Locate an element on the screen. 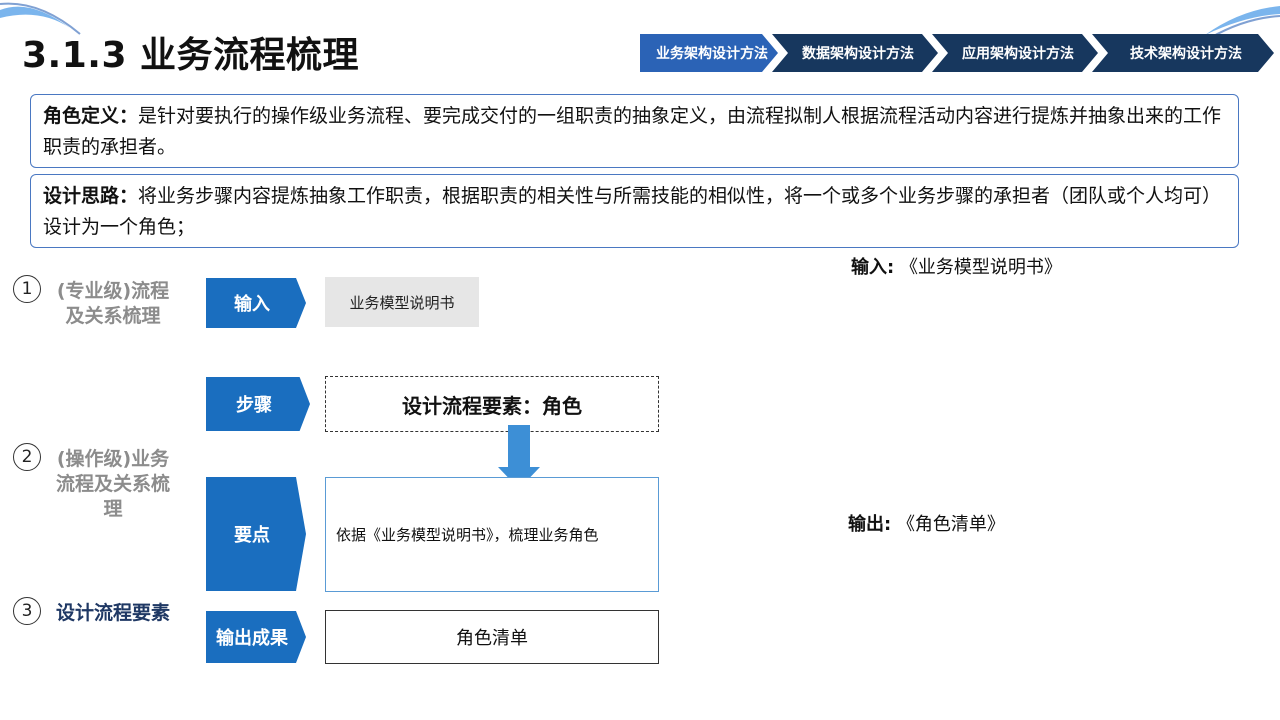  breadcrumb-item-label: 应用架构设计方法 is located at coordinates (1018, 54).